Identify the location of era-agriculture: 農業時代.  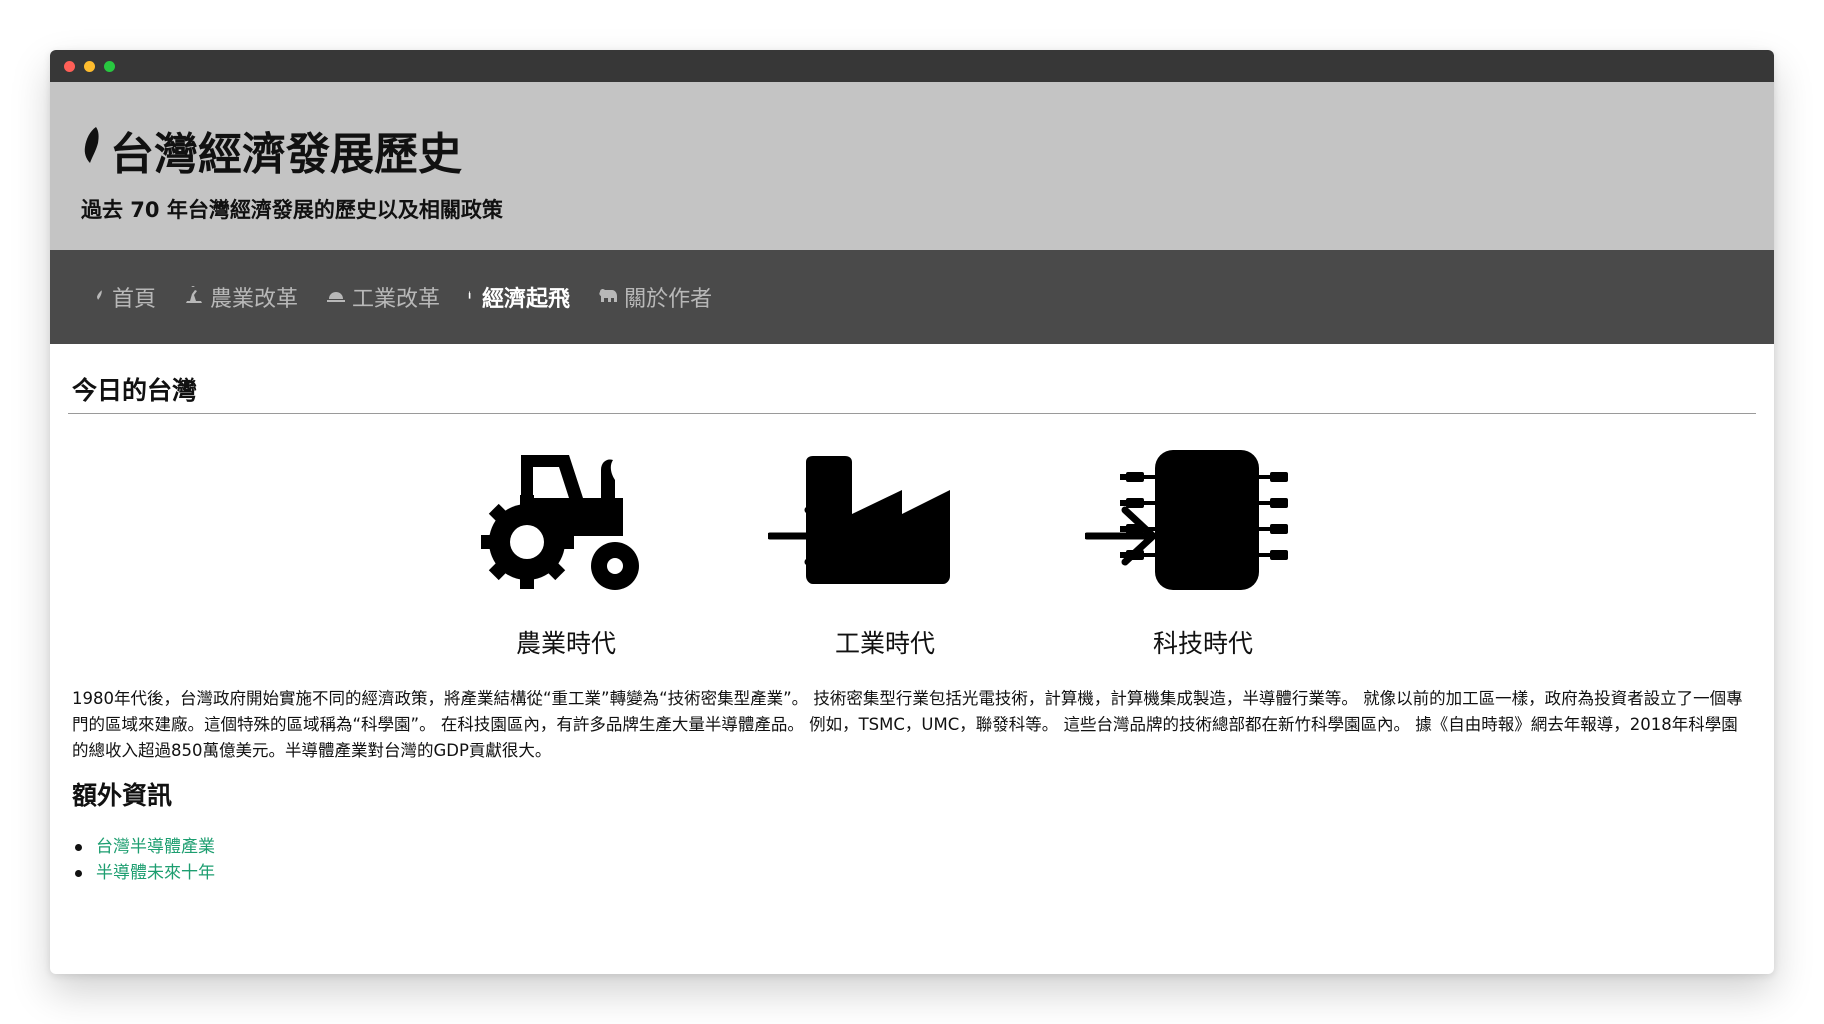
(566, 555).